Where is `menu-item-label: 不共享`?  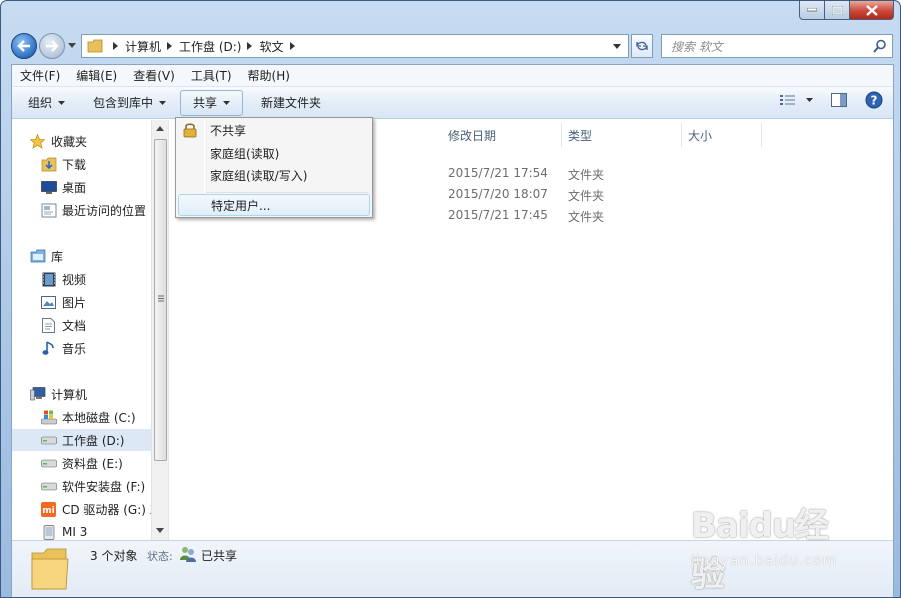 menu-item-label: 不共享 is located at coordinates (228, 130).